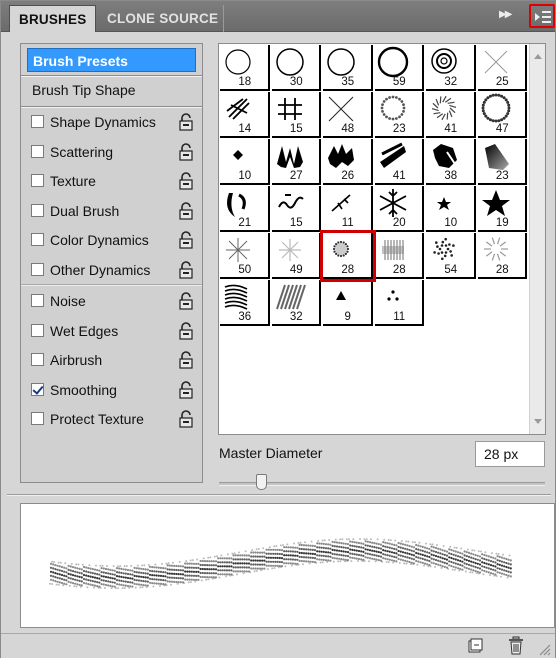  I want to click on brush-preset-circle-hard: 30, so click(296, 68).